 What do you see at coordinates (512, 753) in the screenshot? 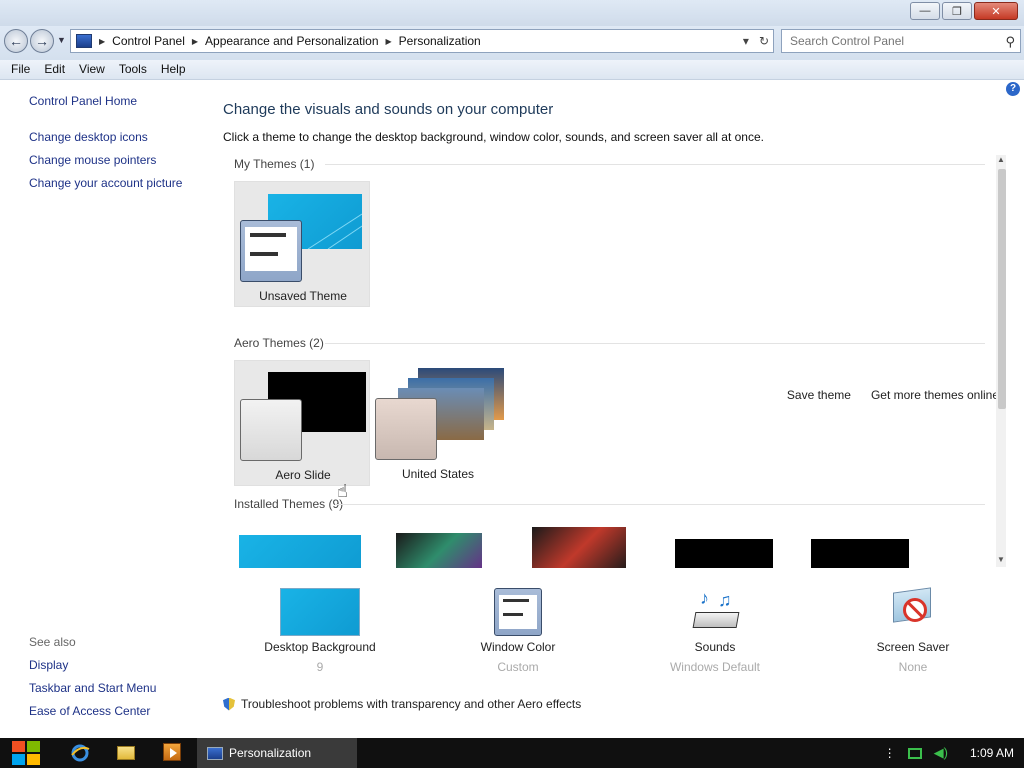
I see `taskbar: Personalization ⋮ ◀) 1:09 AM` at bounding box center [512, 753].